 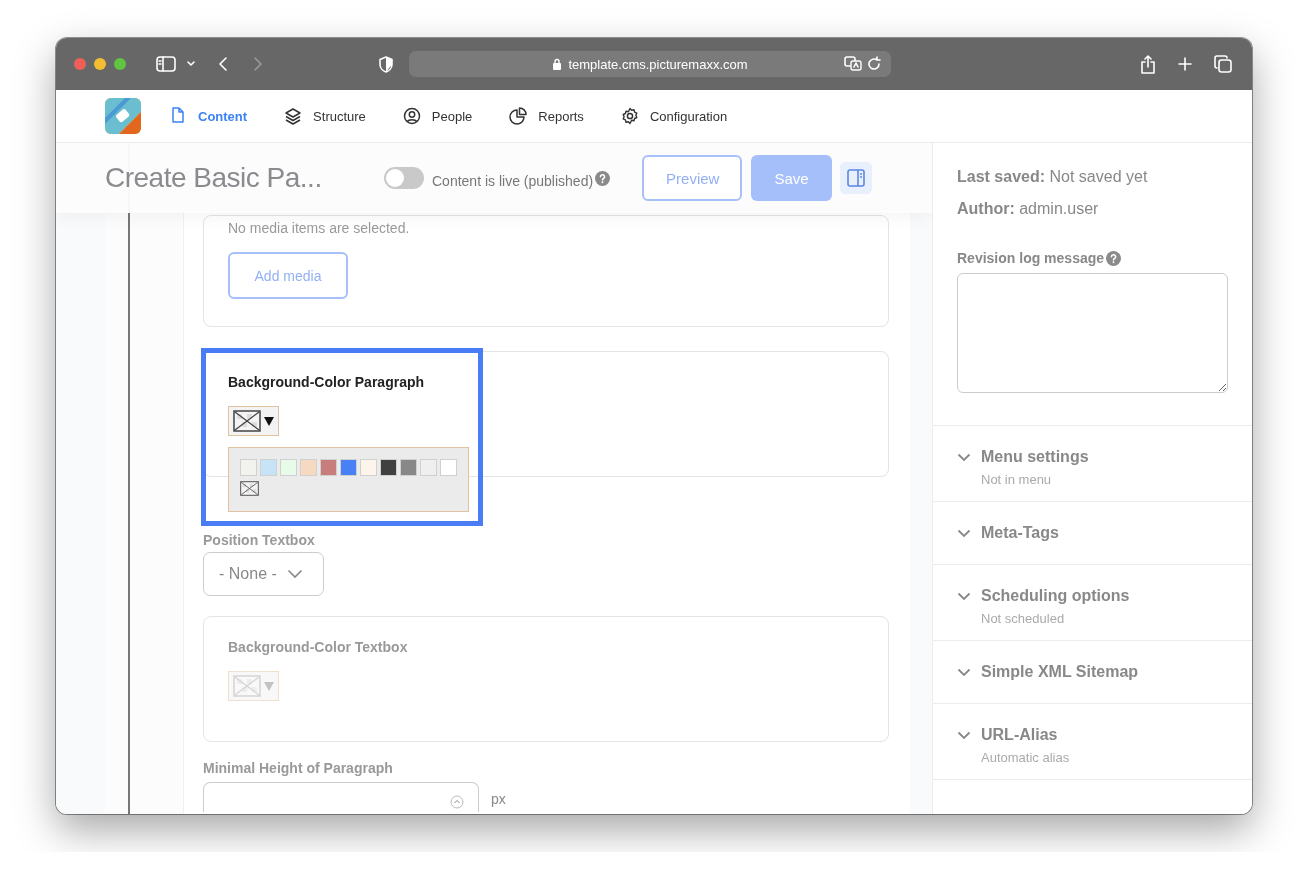 What do you see at coordinates (166, 64) in the screenshot?
I see `sidebar-icon` at bounding box center [166, 64].